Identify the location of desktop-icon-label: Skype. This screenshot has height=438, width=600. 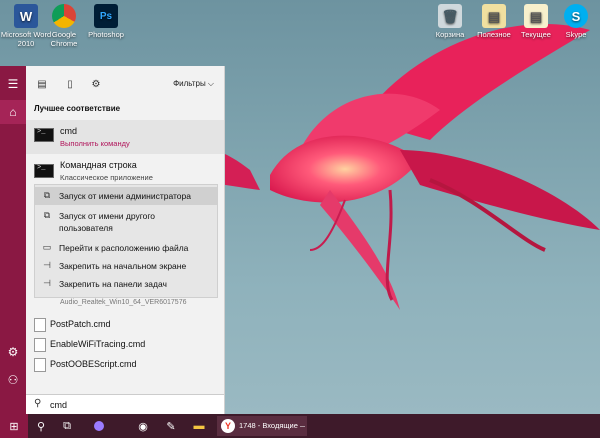
(576, 34).